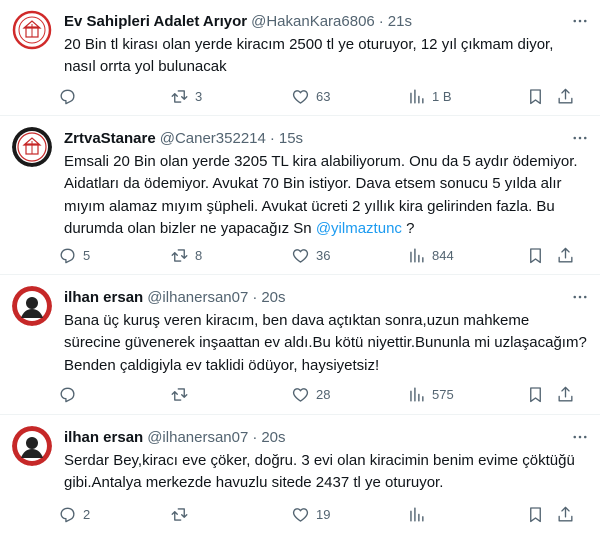 The image size is (616, 536). What do you see at coordinates (213, 138) in the screenshot?
I see `user-handle: @Caner352214` at bounding box center [213, 138].